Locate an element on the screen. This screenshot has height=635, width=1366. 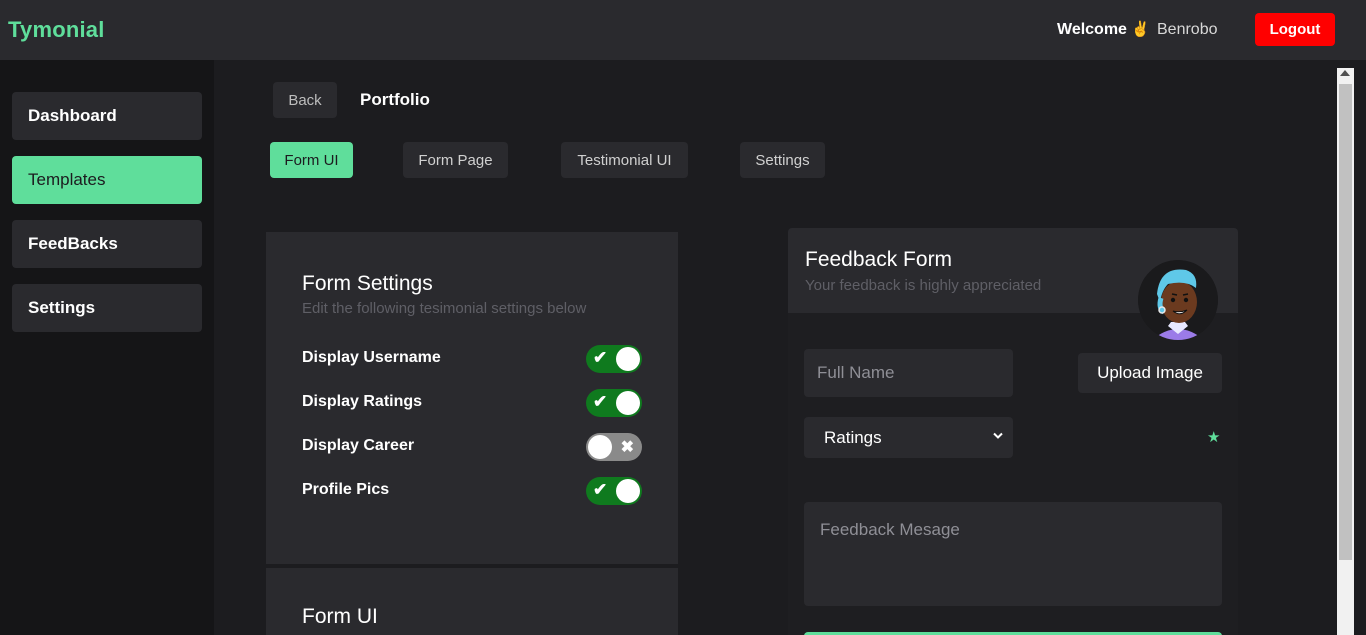
feedback-form-subtitle: Your feedback is highly appreciated is located at coordinates (923, 285).